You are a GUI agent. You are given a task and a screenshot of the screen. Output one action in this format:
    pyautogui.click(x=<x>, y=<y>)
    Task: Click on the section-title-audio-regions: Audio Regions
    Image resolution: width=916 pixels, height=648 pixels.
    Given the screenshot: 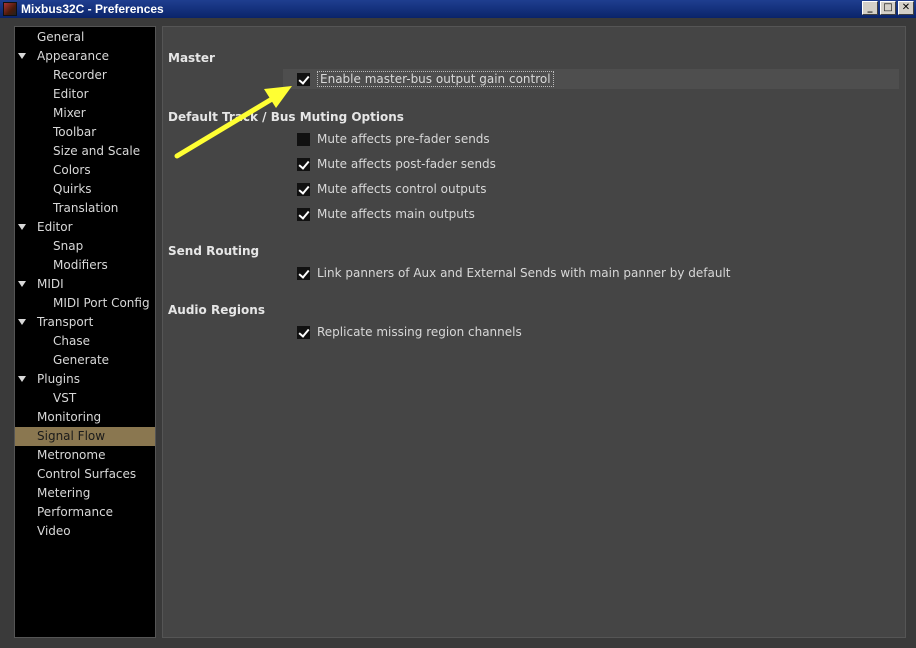 What is the action you would take?
    pyautogui.click(x=216, y=310)
    